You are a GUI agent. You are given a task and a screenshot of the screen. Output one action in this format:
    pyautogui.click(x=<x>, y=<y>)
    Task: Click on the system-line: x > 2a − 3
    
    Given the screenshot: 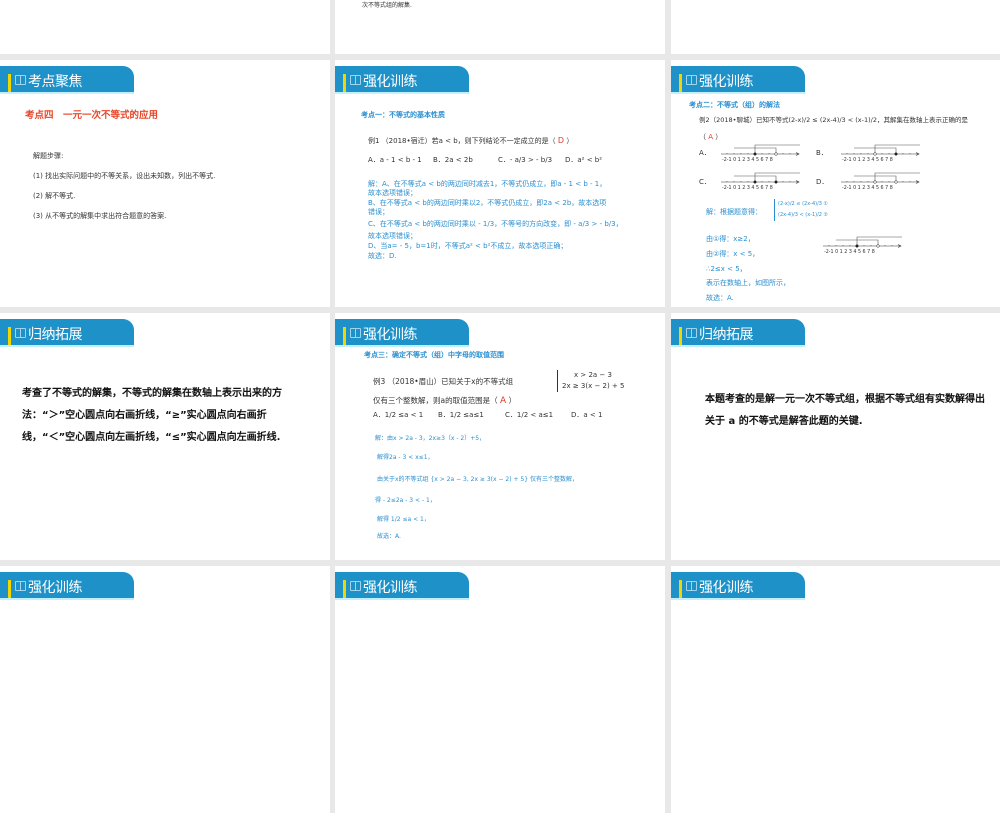 What is the action you would take?
    pyautogui.click(x=593, y=375)
    